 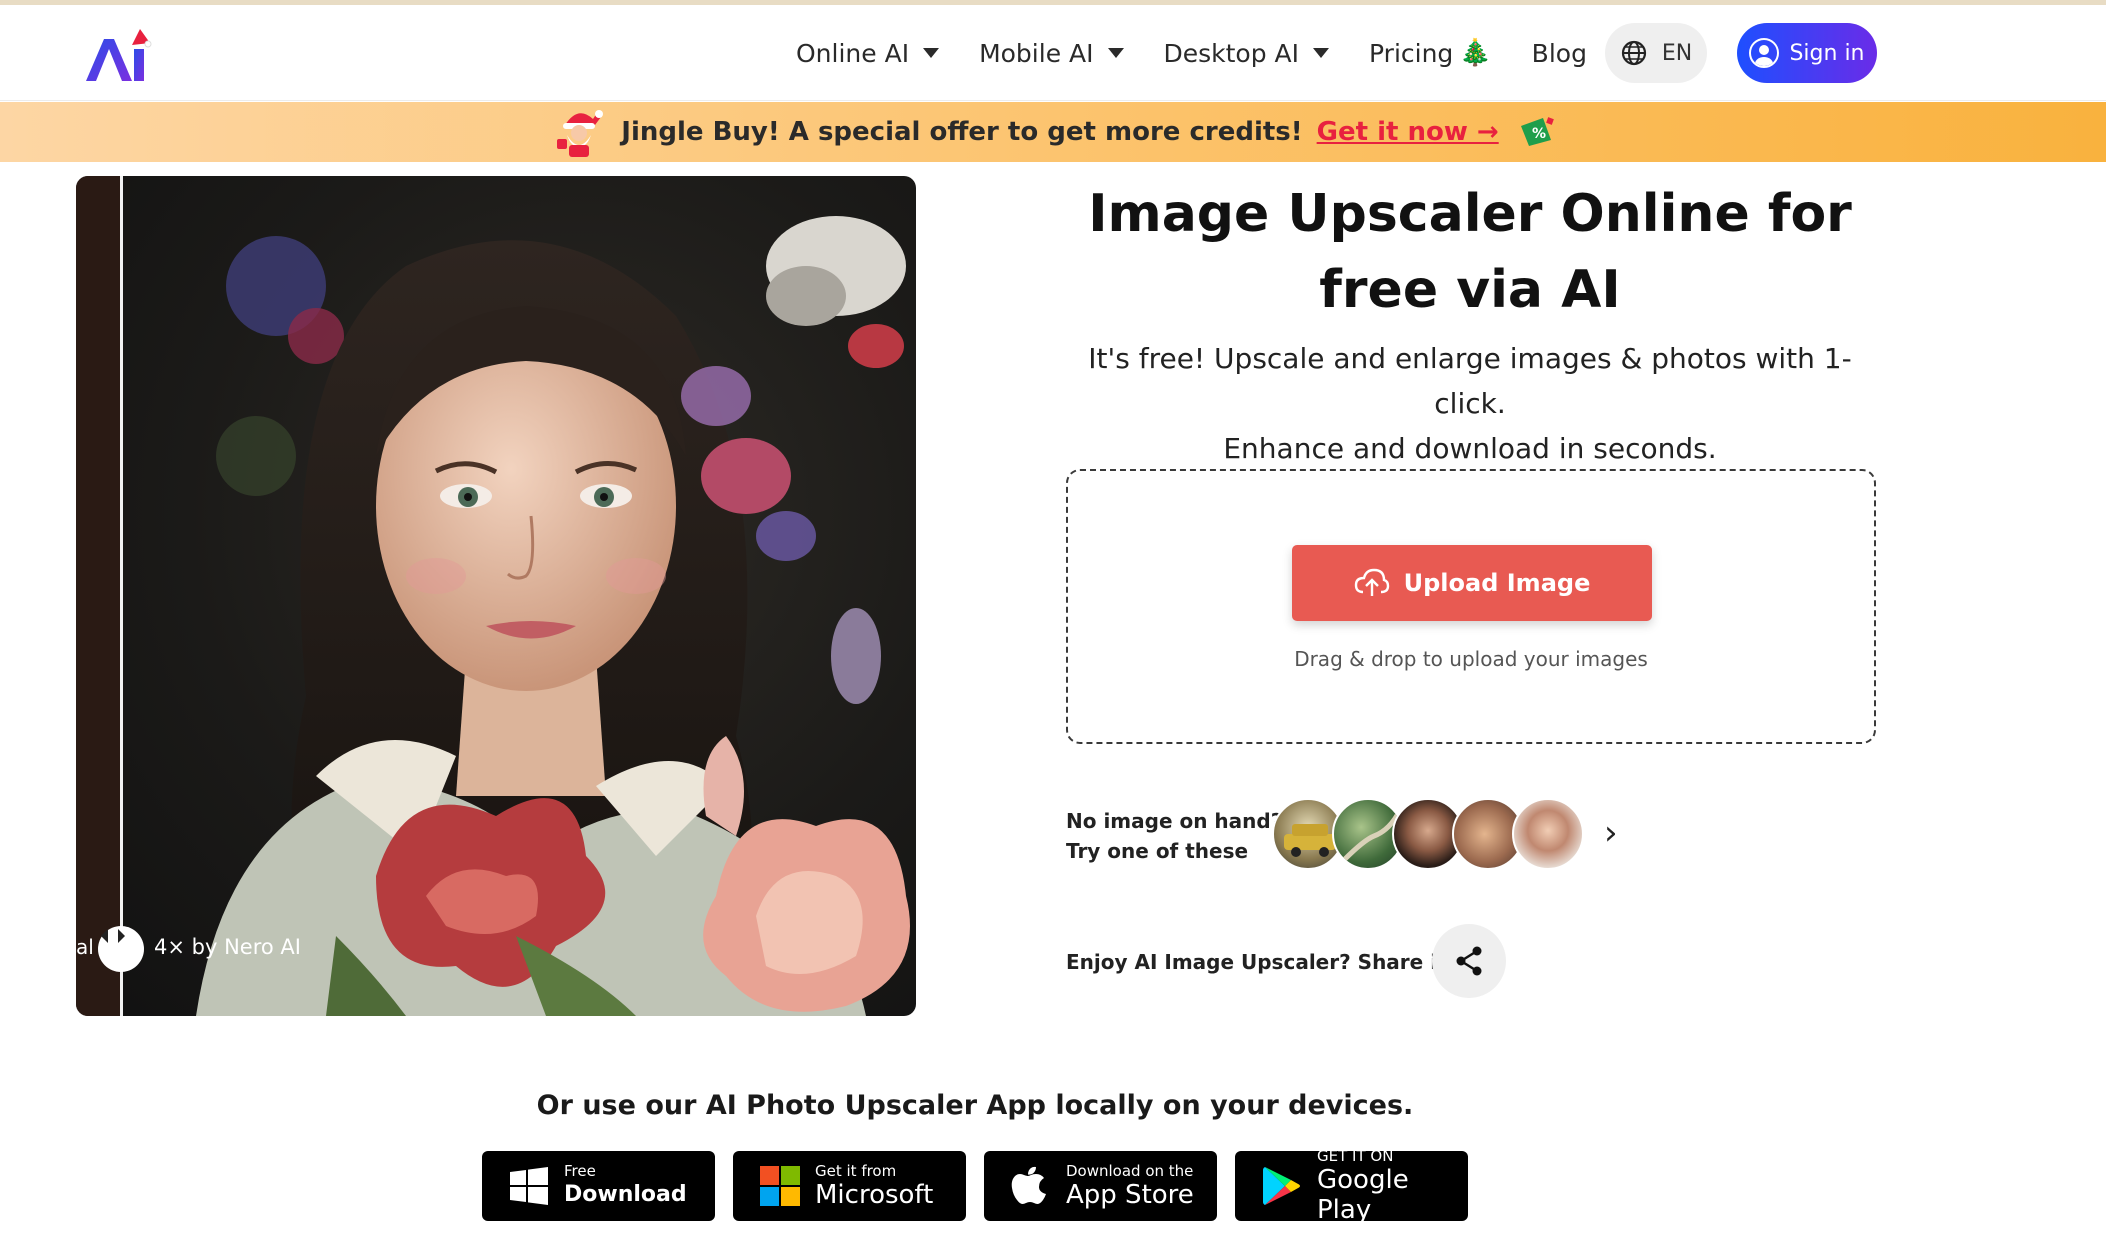 I want to click on discount-ticket-icon: %, so click(x=1537, y=131).